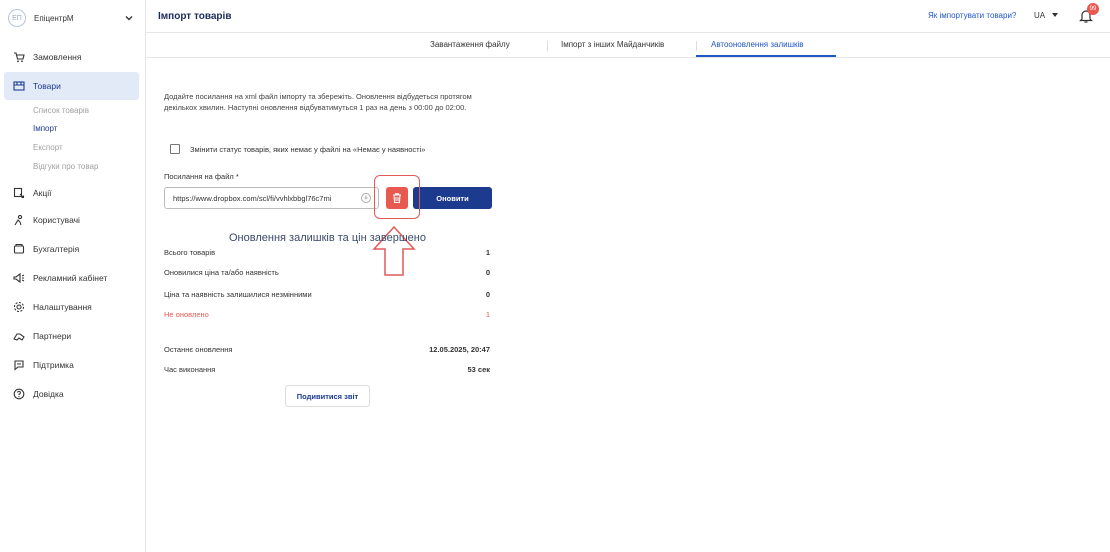 The width and height of the screenshot is (1110, 552). What do you see at coordinates (71, 394) in the screenshot?
I see `sidebar-item-help: Довідка` at bounding box center [71, 394].